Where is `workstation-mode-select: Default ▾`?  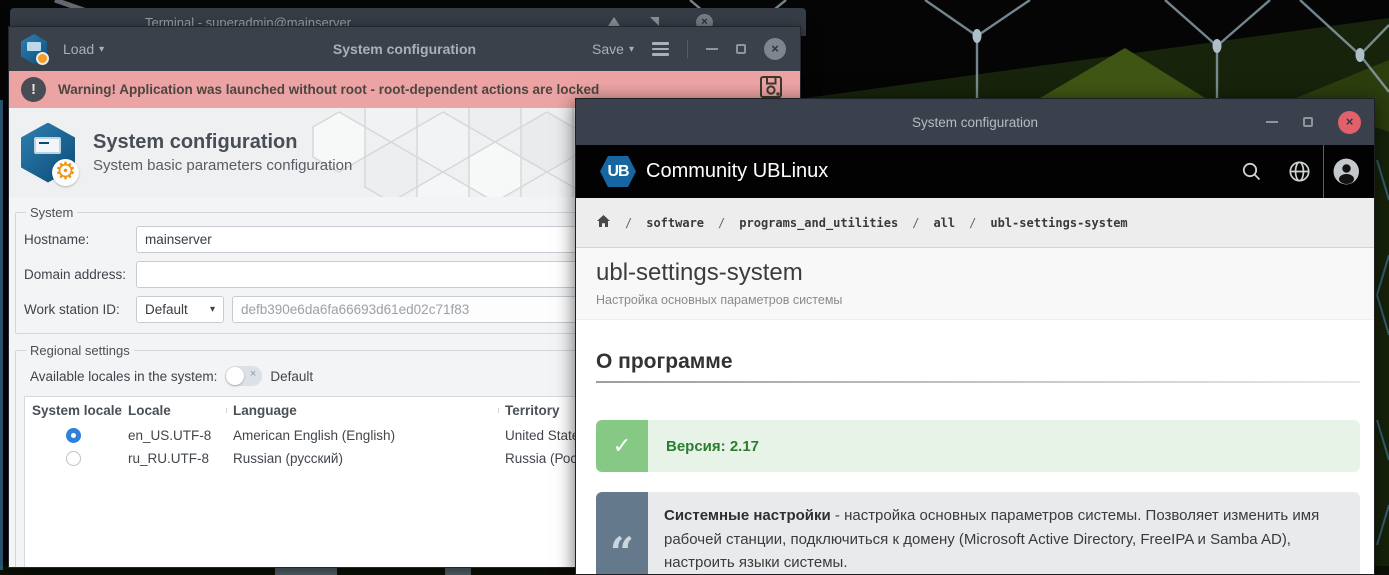 workstation-mode-select: Default ▾ is located at coordinates (180, 309).